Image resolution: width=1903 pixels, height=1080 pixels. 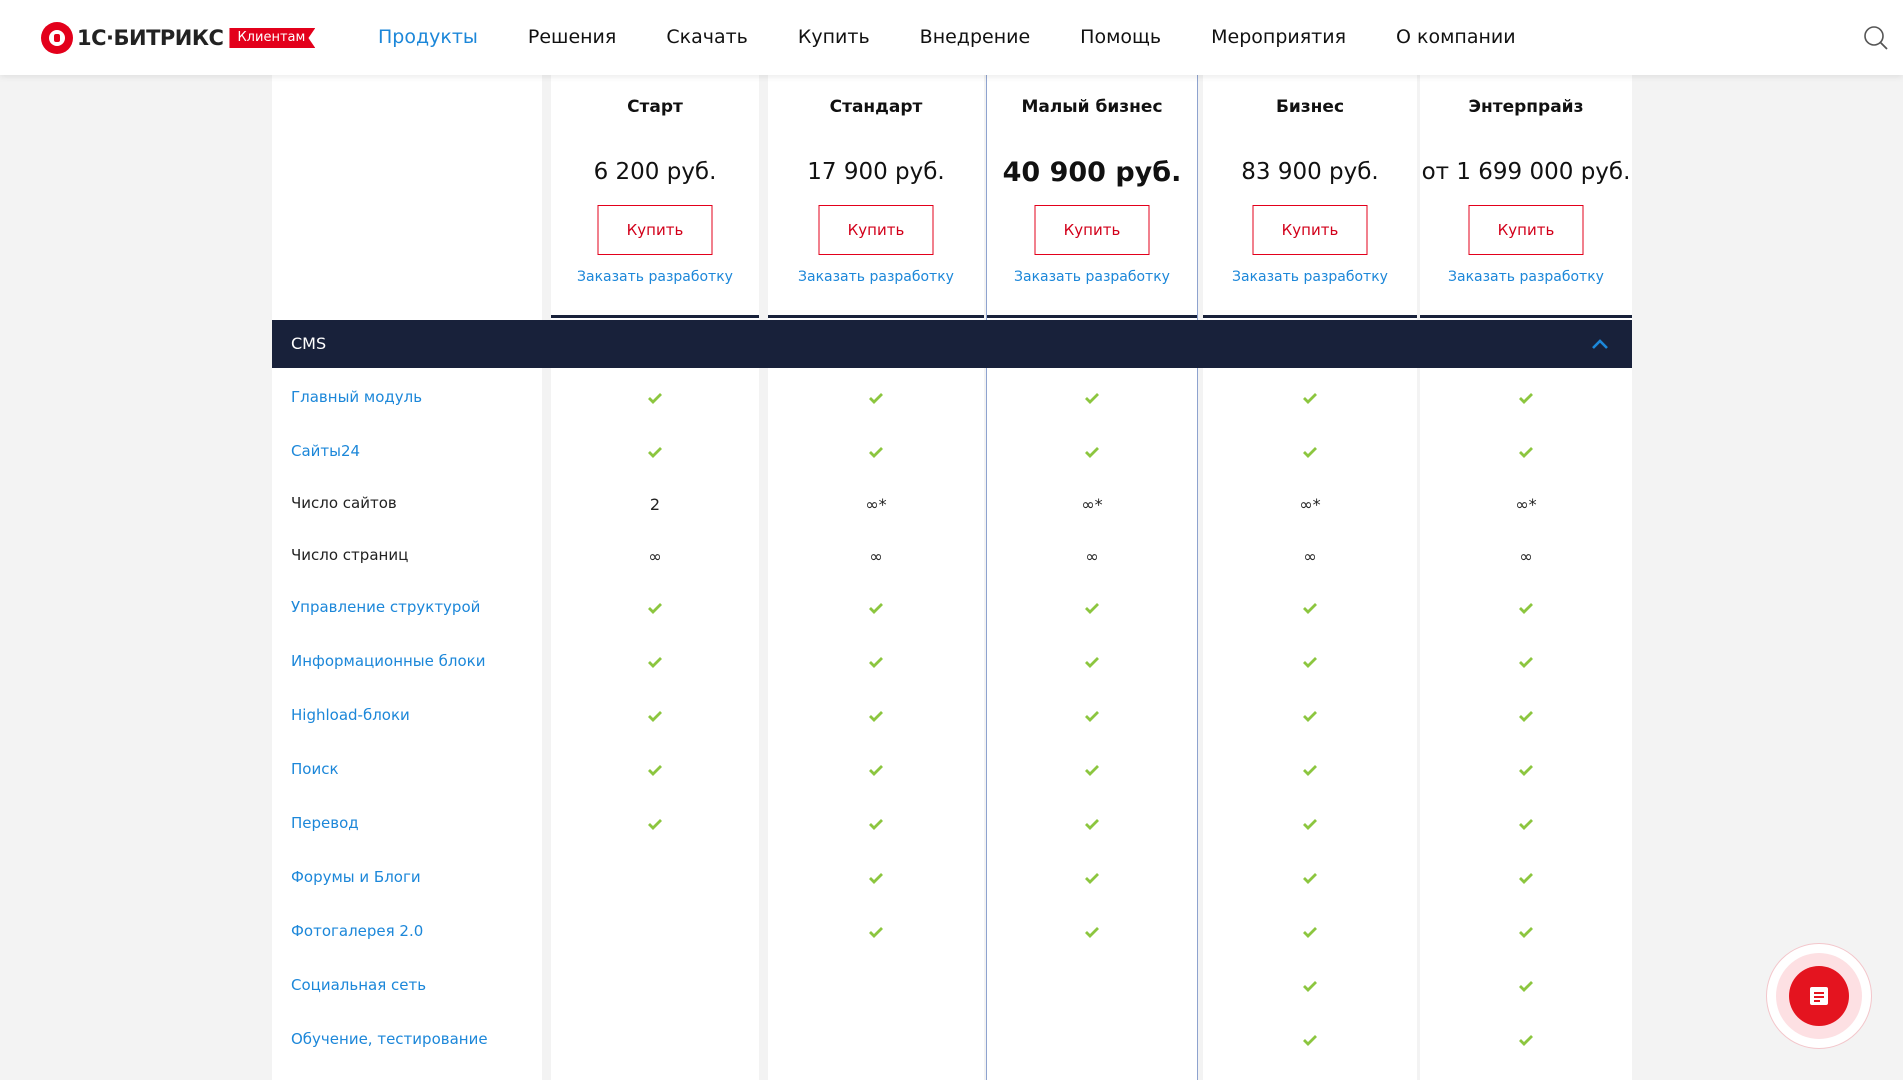 I want to click on nav-item: Помощь, so click(x=1120, y=37).